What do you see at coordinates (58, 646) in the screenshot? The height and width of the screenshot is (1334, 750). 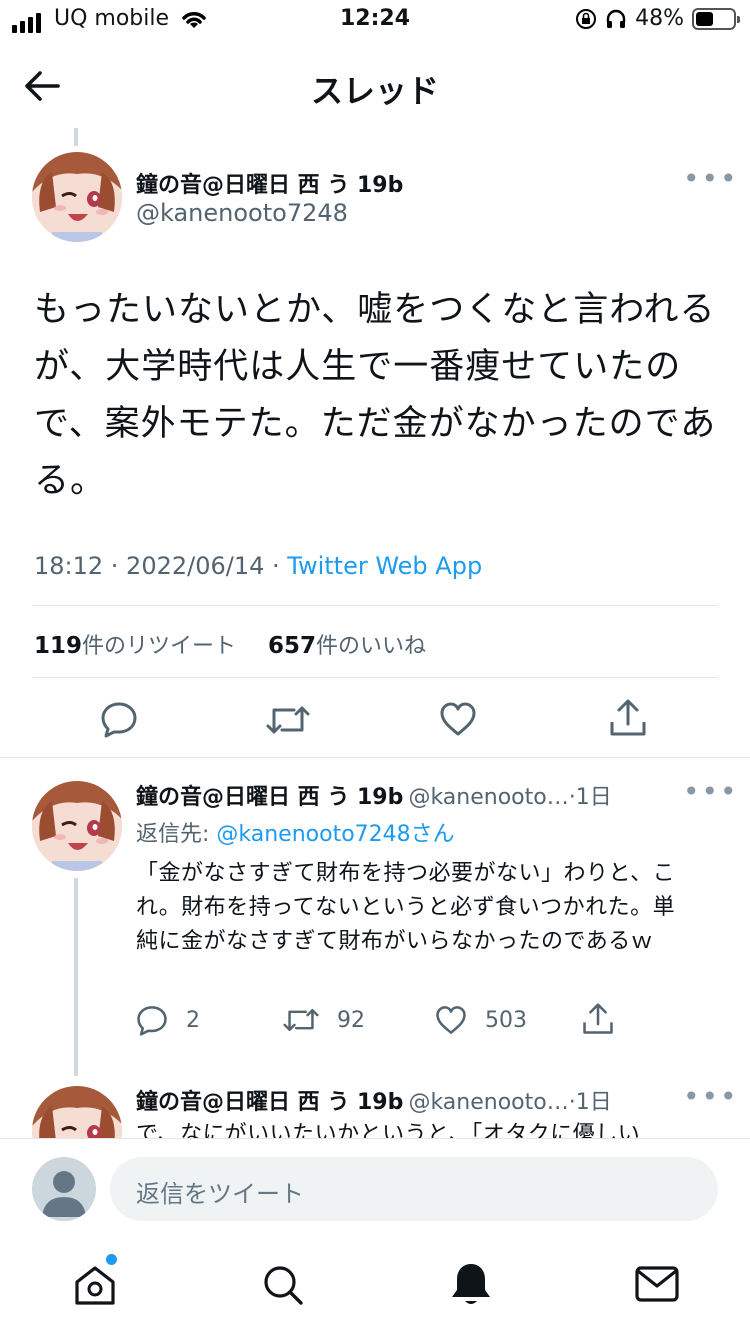 I see `retweet-count: 119` at bounding box center [58, 646].